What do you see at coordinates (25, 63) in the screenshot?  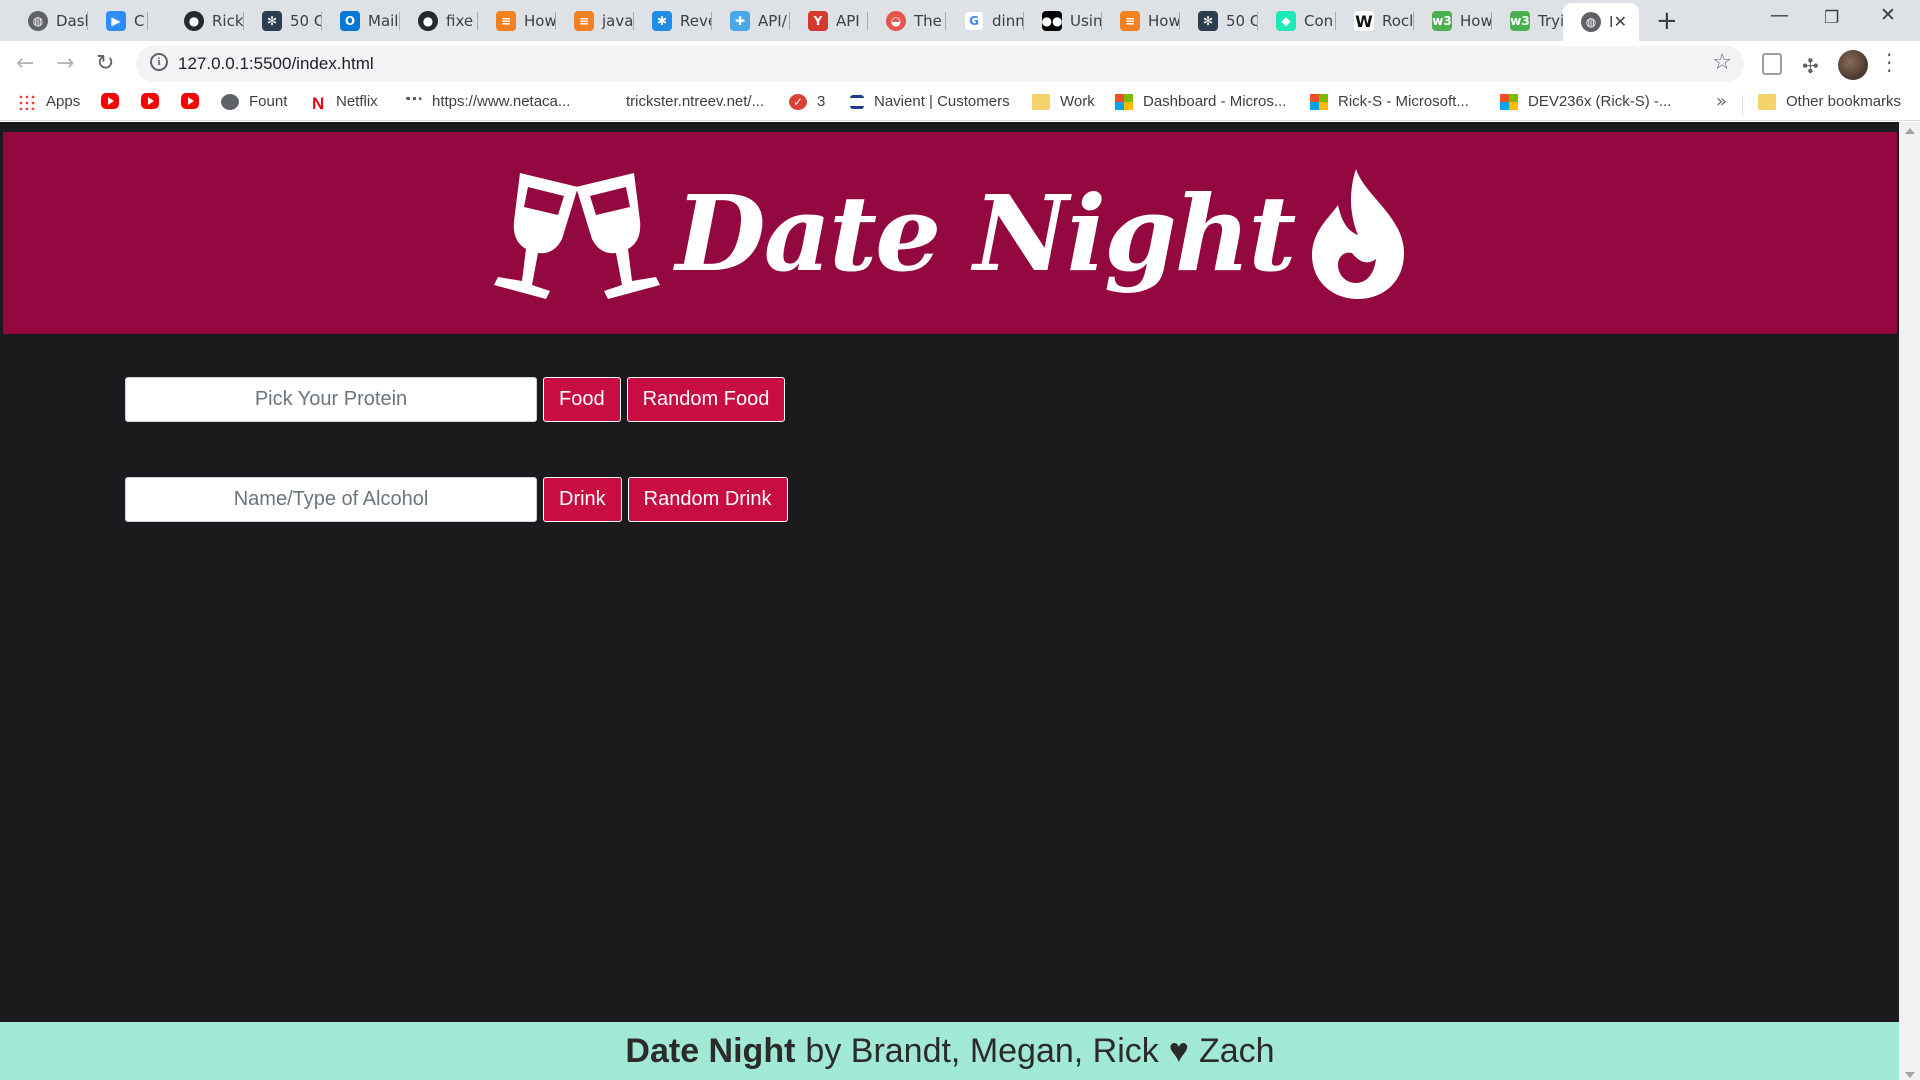 I see `back-icon: ←` at bounding box center [25, 63].